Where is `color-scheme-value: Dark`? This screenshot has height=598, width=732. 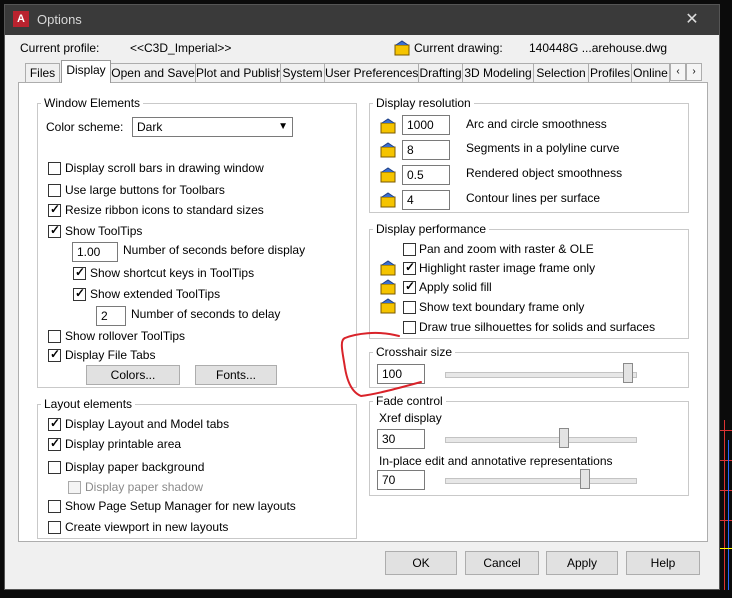
color-scheme-value: Dark is located at coordinates (150, 127).